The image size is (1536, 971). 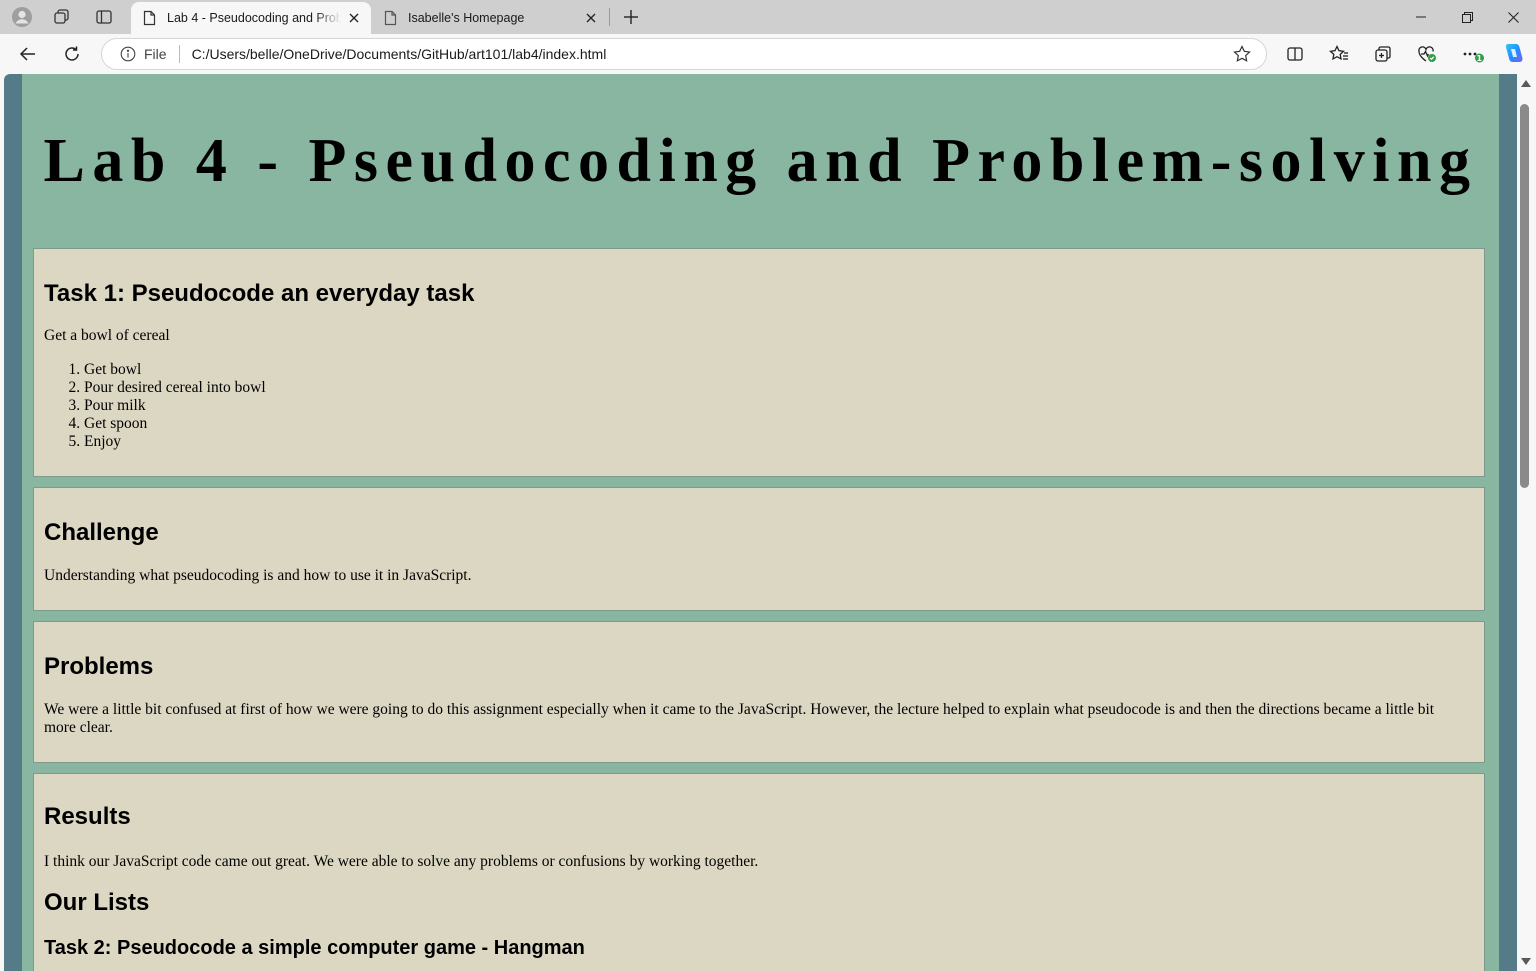 I want to click on profile-avatar-icon, so click(x=22, y=17).